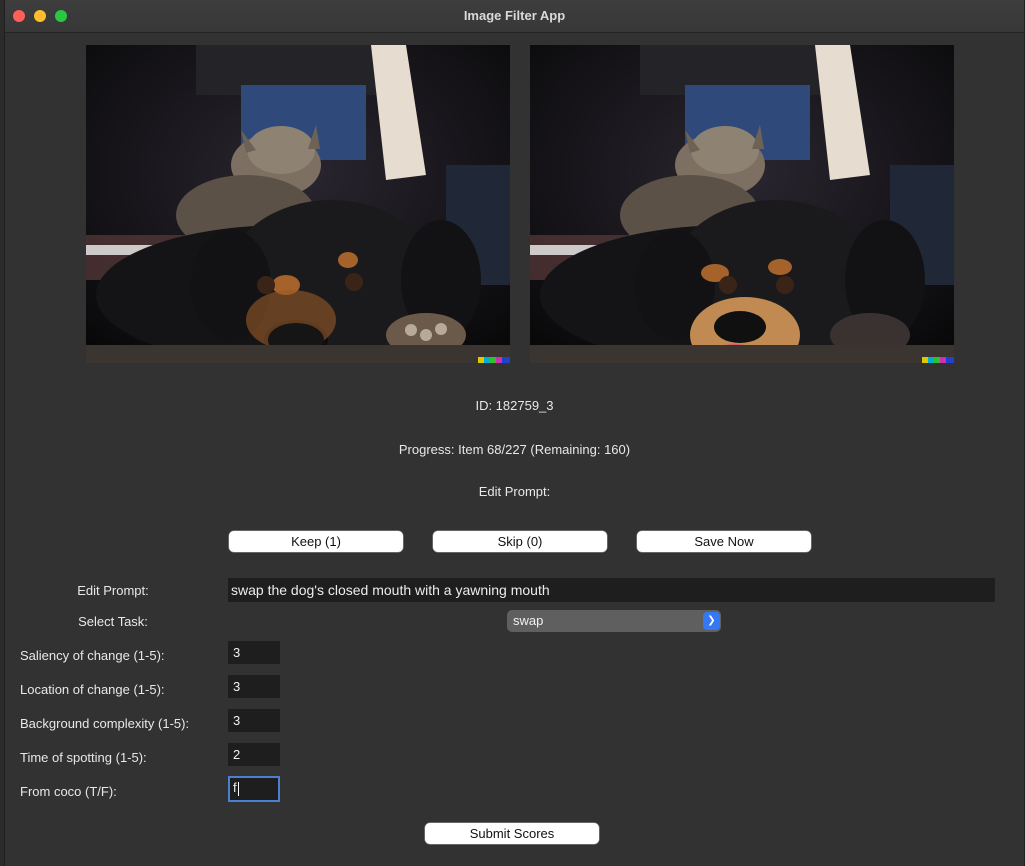 This screenshot has width=1025, height=866. I want to click on select-task-label: Select Task:, so click(113, 621).